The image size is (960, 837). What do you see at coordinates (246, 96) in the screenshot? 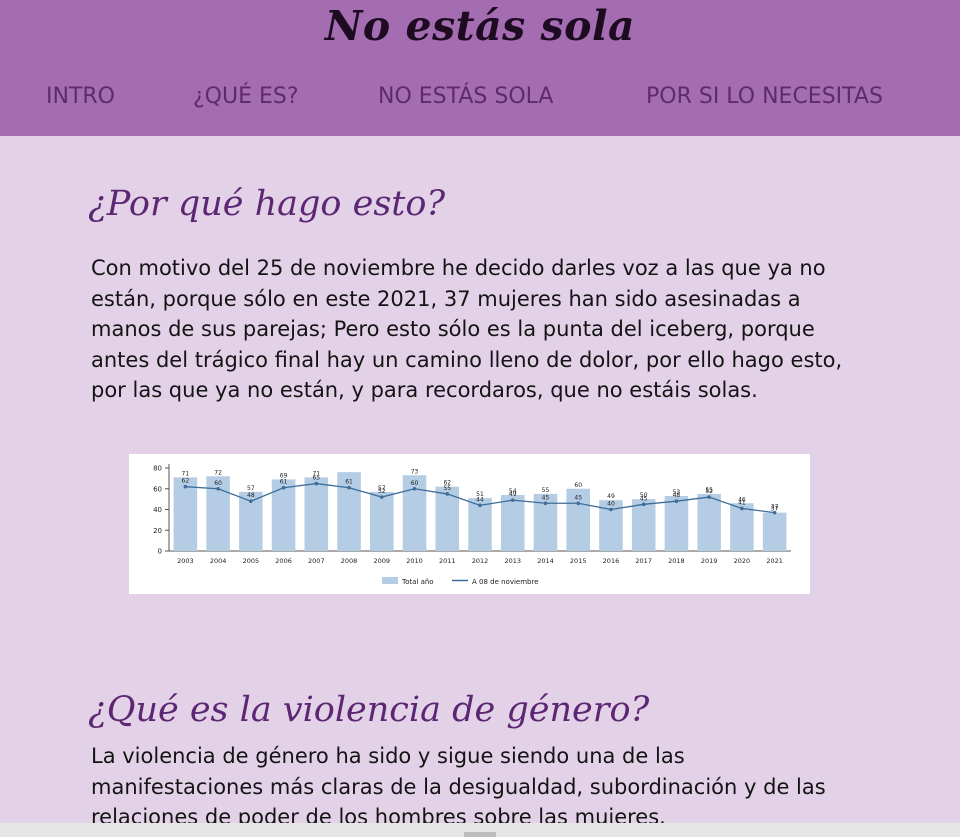
I see `nav-item-que-es: ¿QUÉ ES?` at bounding box center [246, 96].